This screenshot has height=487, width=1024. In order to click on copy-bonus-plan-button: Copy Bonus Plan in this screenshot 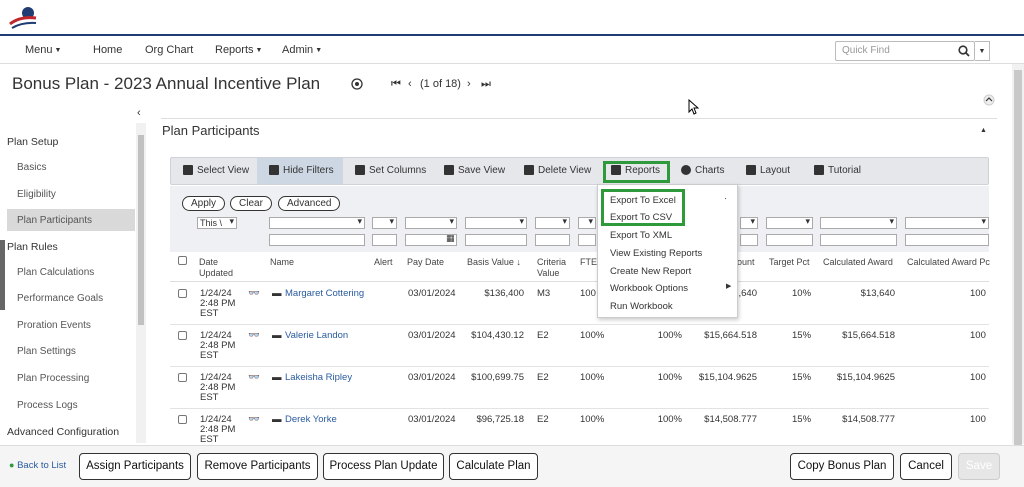, I will do `click(842, 466)`.